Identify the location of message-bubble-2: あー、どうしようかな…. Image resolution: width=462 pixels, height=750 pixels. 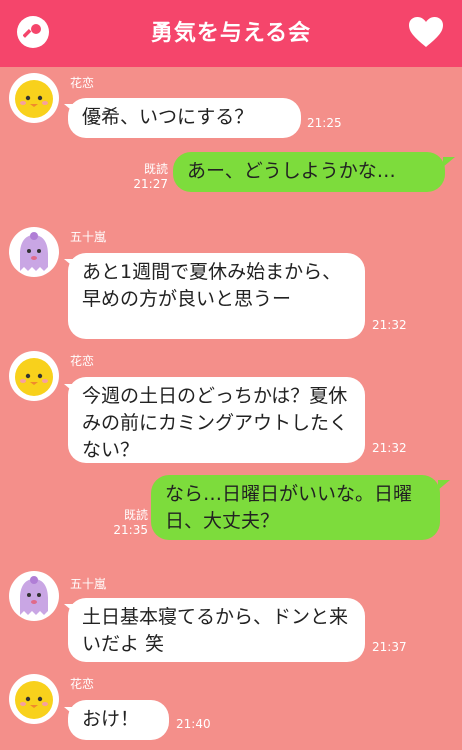
(309, 172).